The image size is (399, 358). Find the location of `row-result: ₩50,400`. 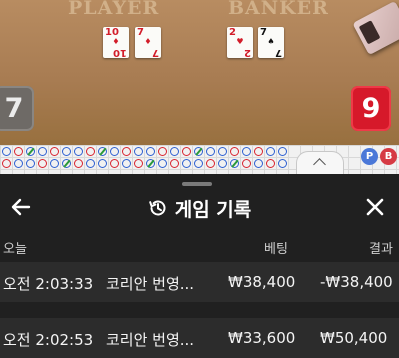

row-result: ₩50,400 is located at coordinates (354, 338).